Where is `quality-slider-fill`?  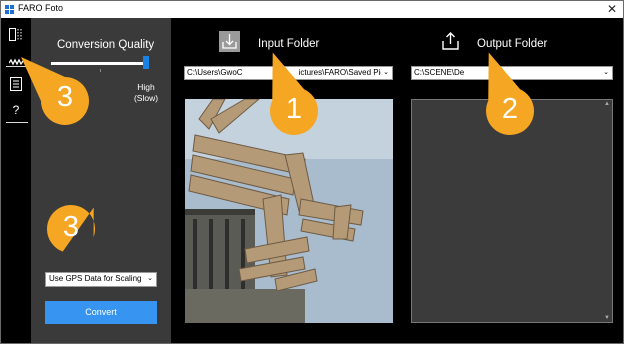
quality-slider-fill is located at coordinates (98, 63).